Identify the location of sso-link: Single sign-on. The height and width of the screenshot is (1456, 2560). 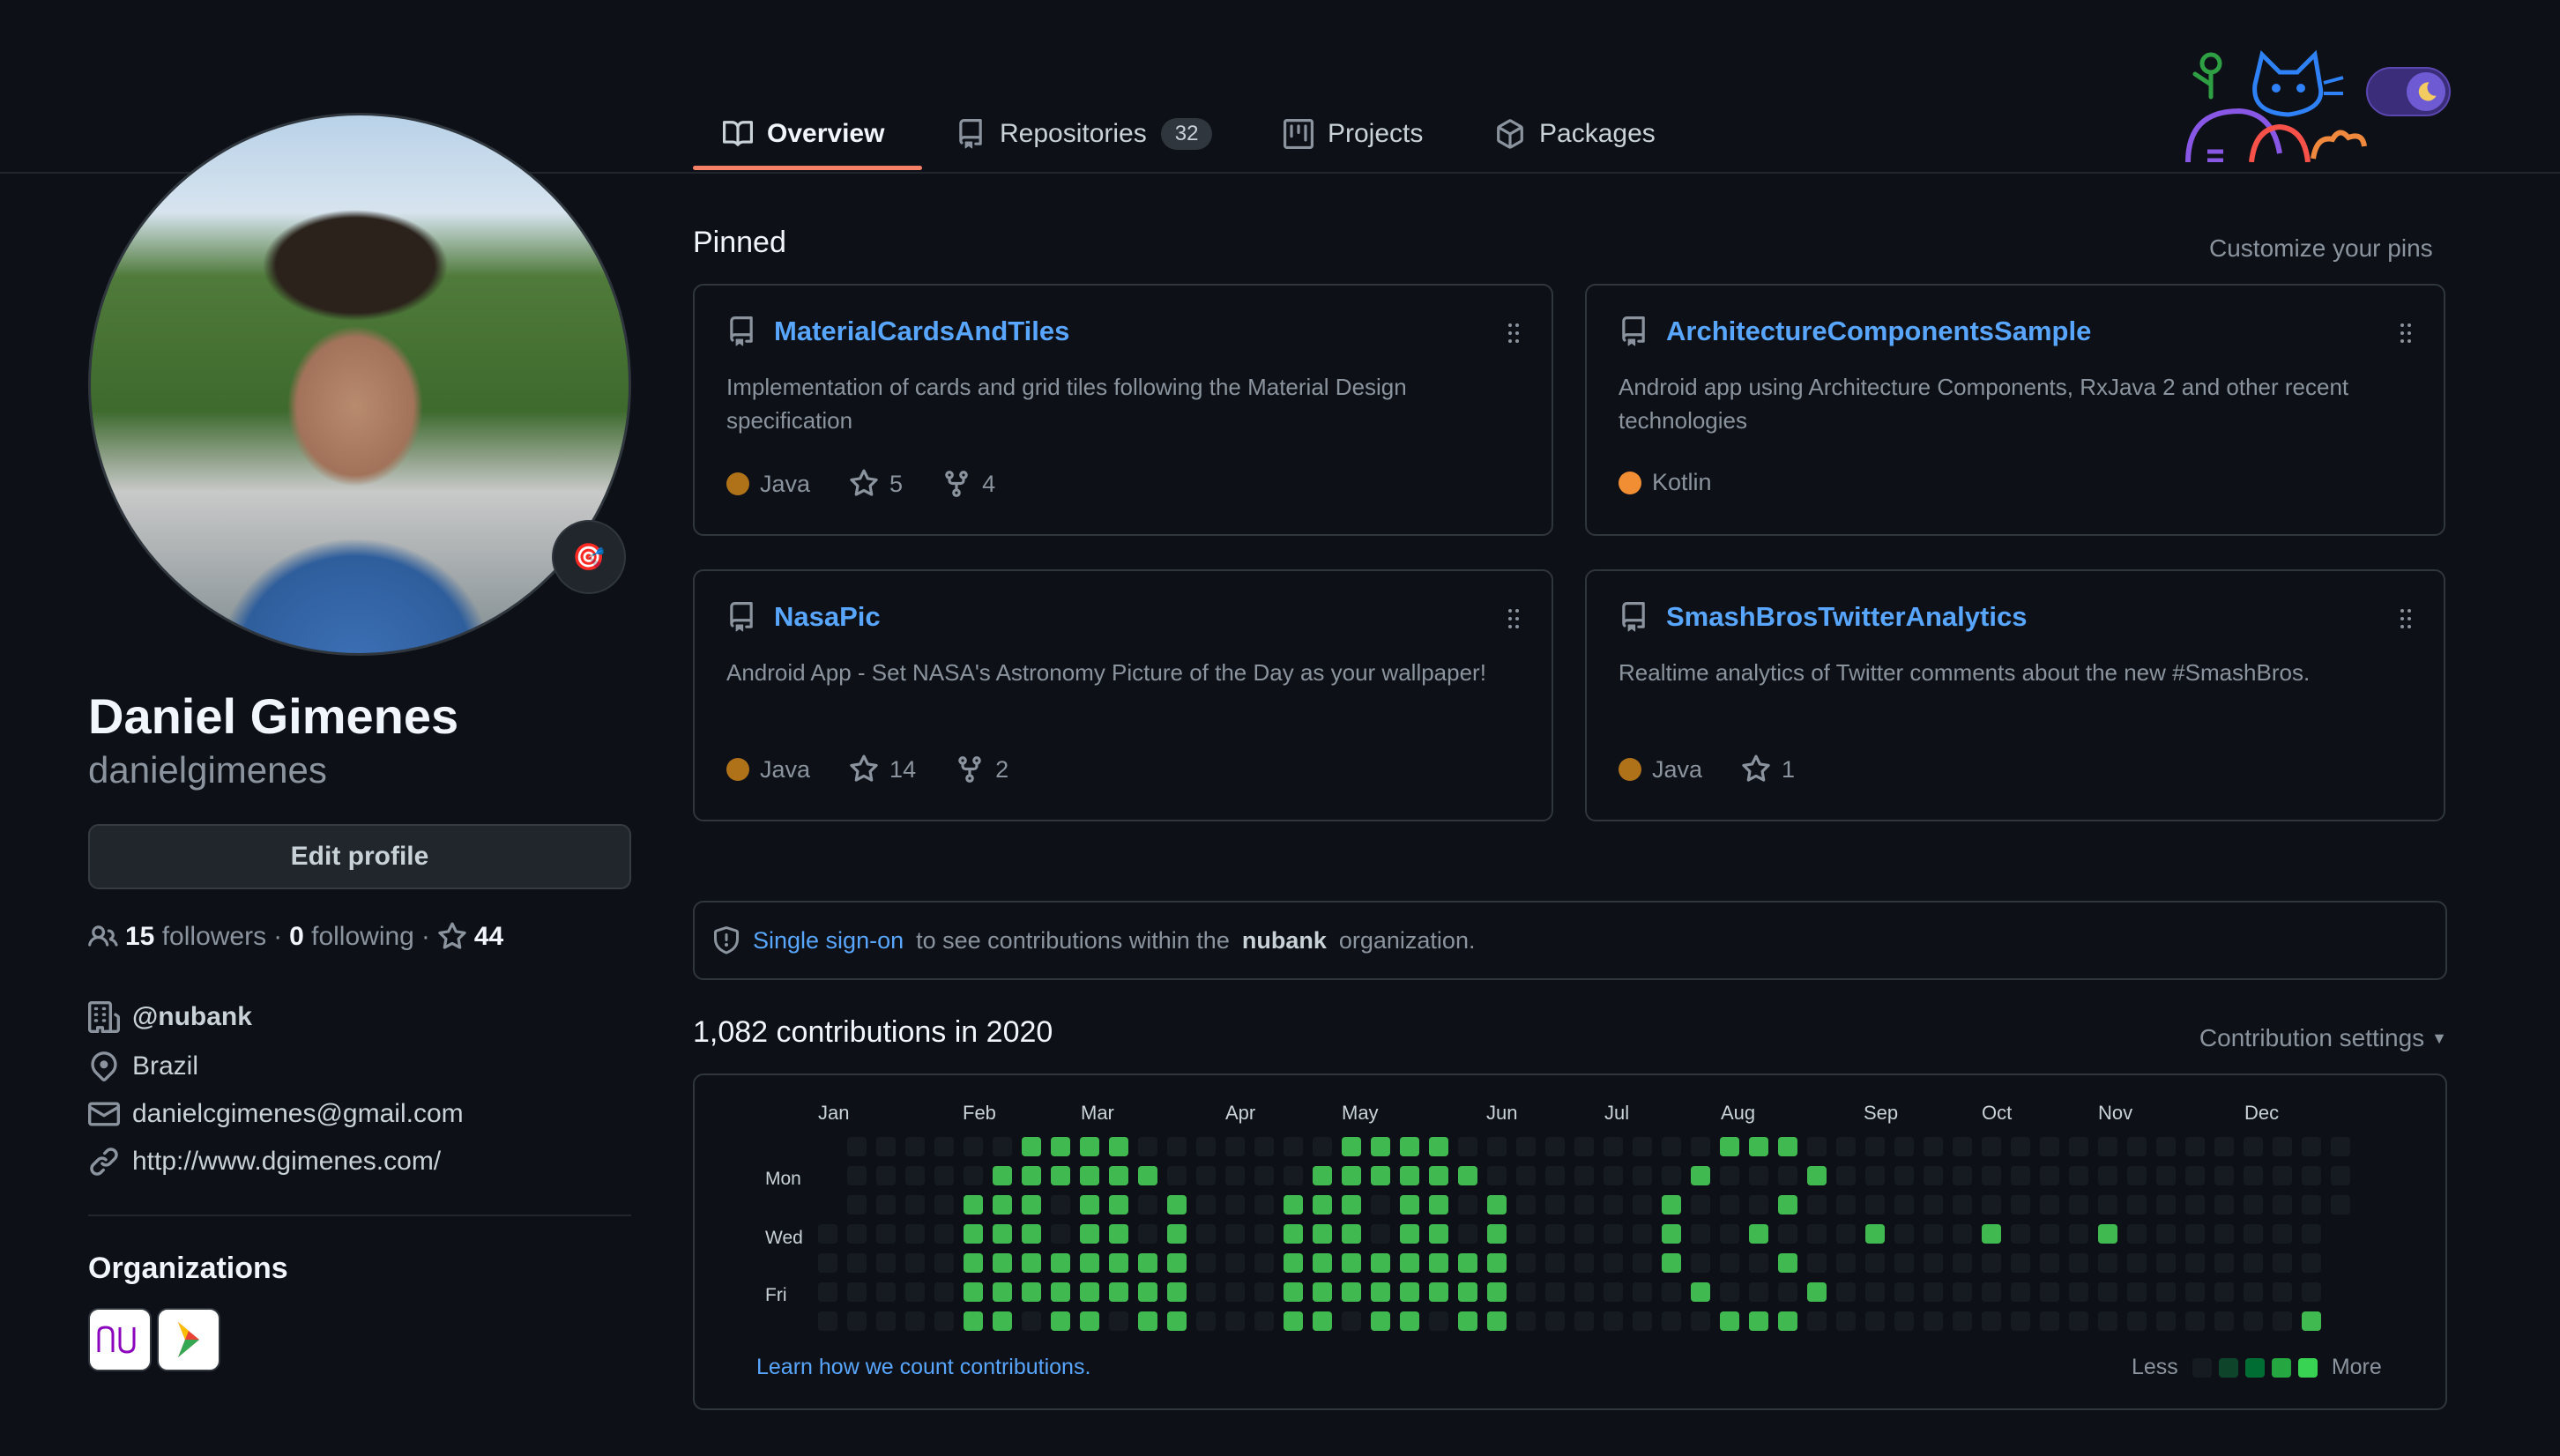
(828, 941).